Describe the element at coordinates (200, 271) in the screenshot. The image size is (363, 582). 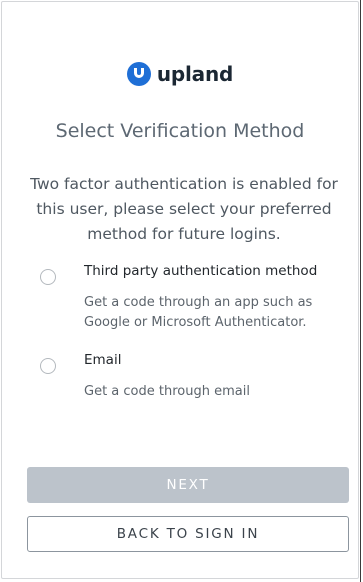
I see `third-party-label: Third party authentication method` at that location.